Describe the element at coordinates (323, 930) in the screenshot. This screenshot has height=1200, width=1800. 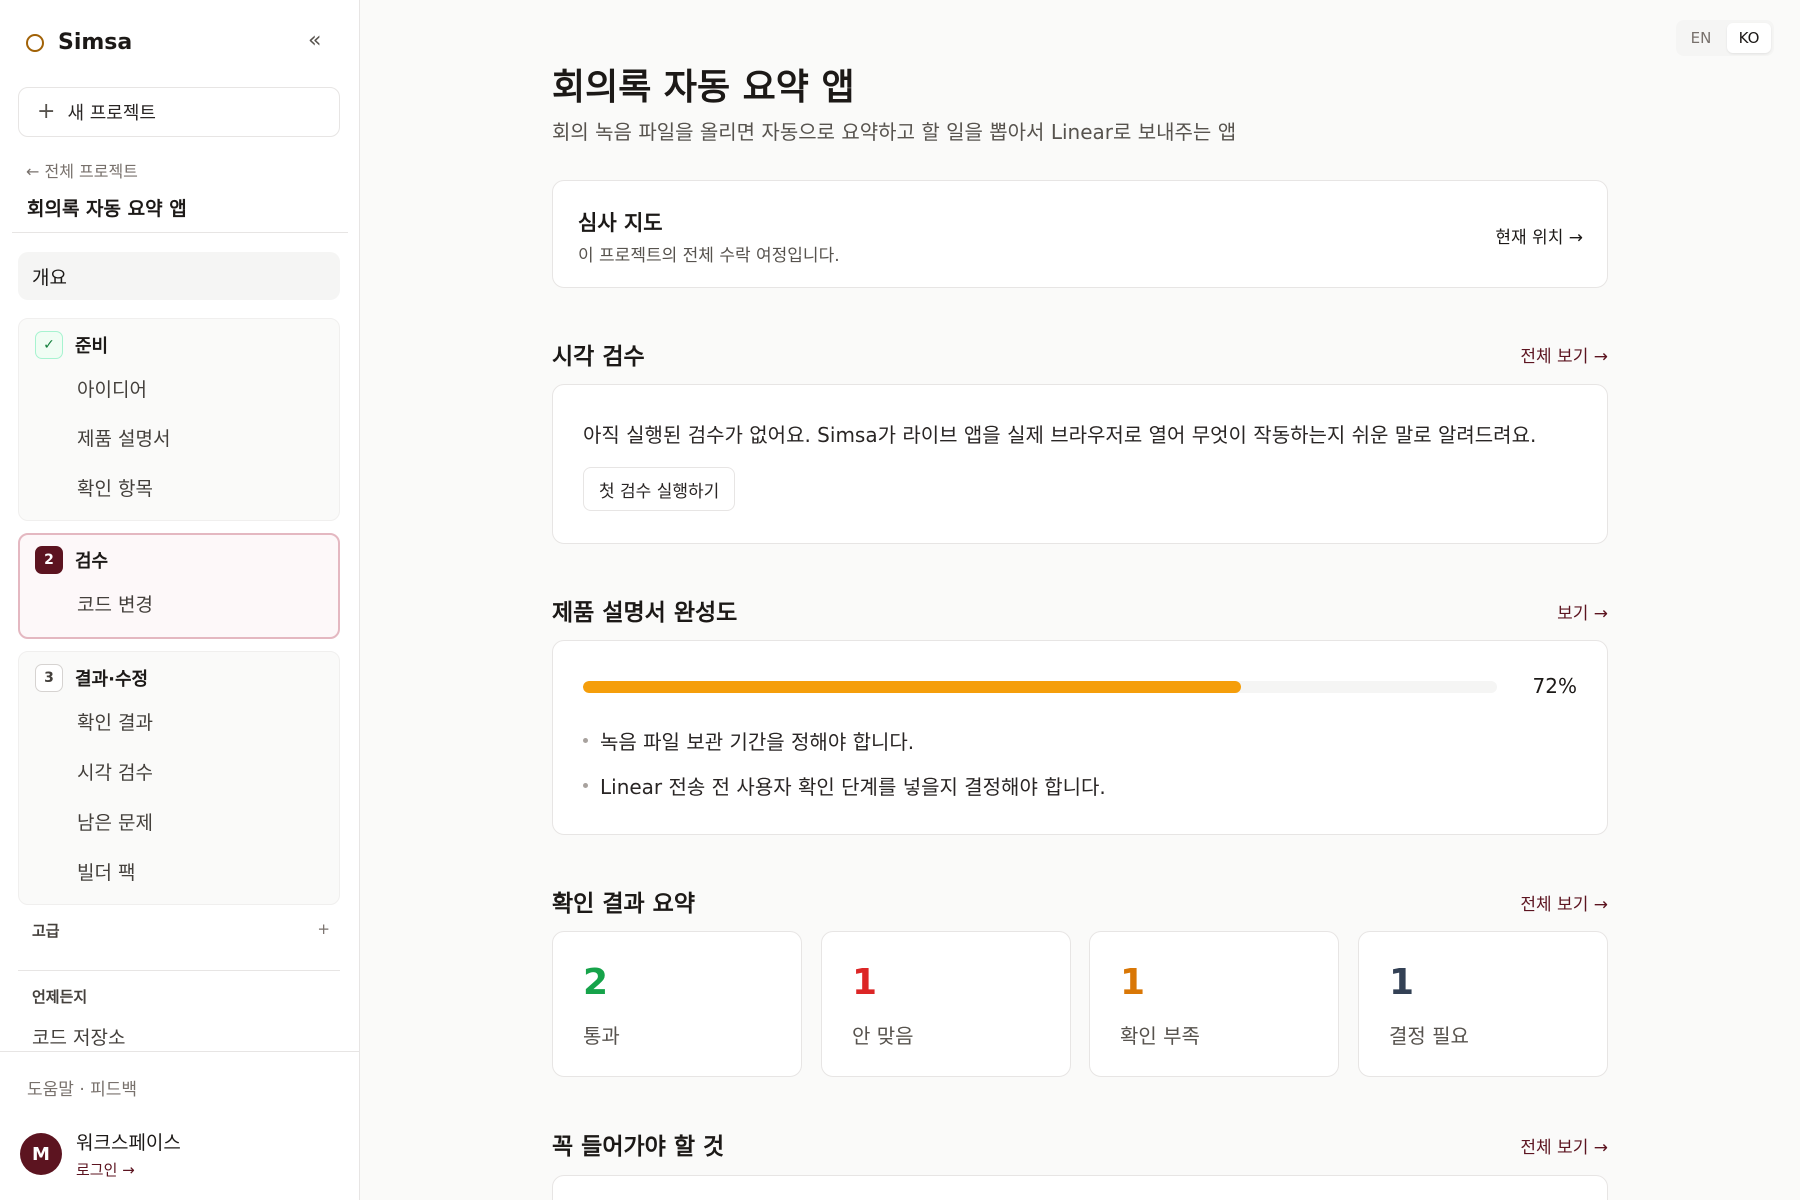
I see `expand-plus-icon: +` at that location.